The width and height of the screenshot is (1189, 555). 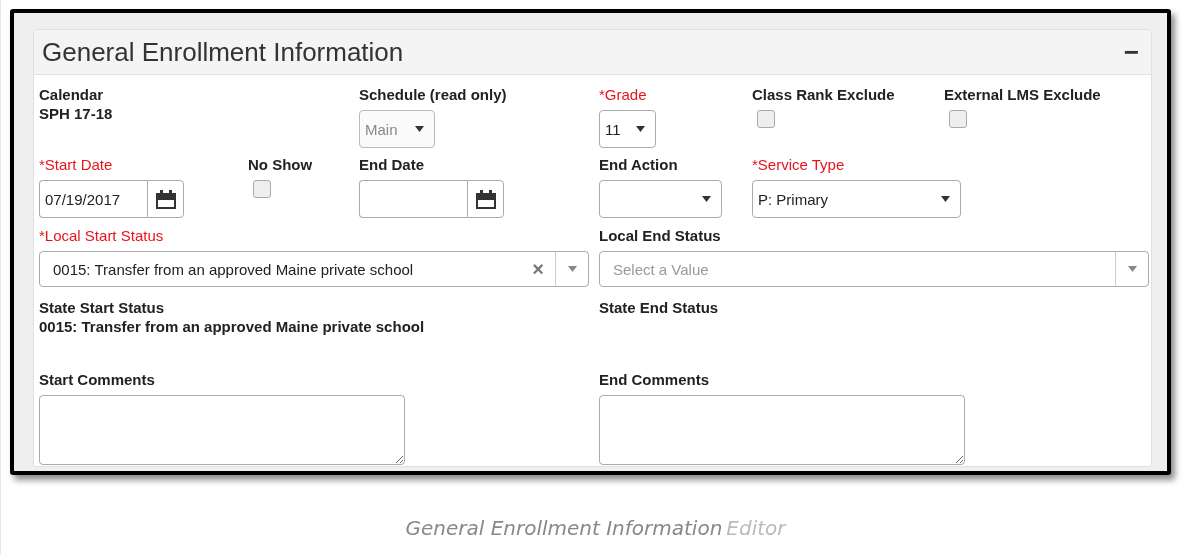 I want to click on field-label: Start Comments, so click(x=97, y=380).